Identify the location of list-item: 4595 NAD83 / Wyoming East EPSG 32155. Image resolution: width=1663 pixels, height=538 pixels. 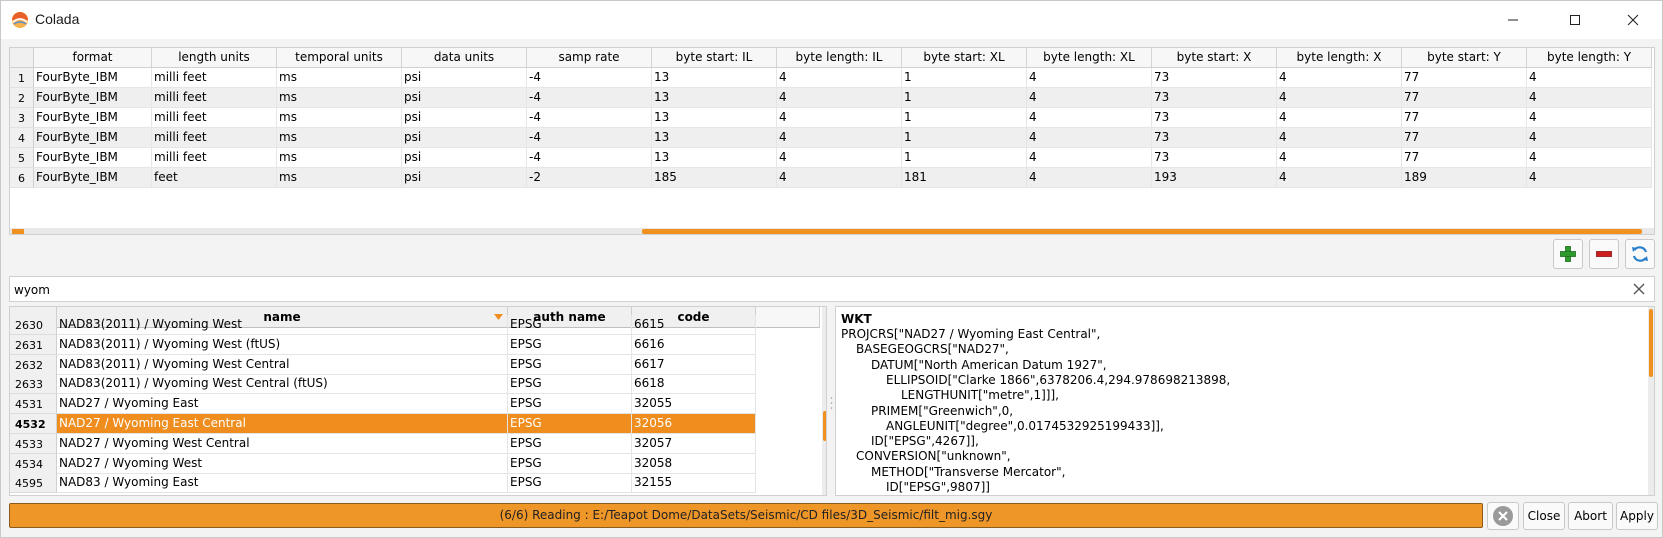
(383, 483).